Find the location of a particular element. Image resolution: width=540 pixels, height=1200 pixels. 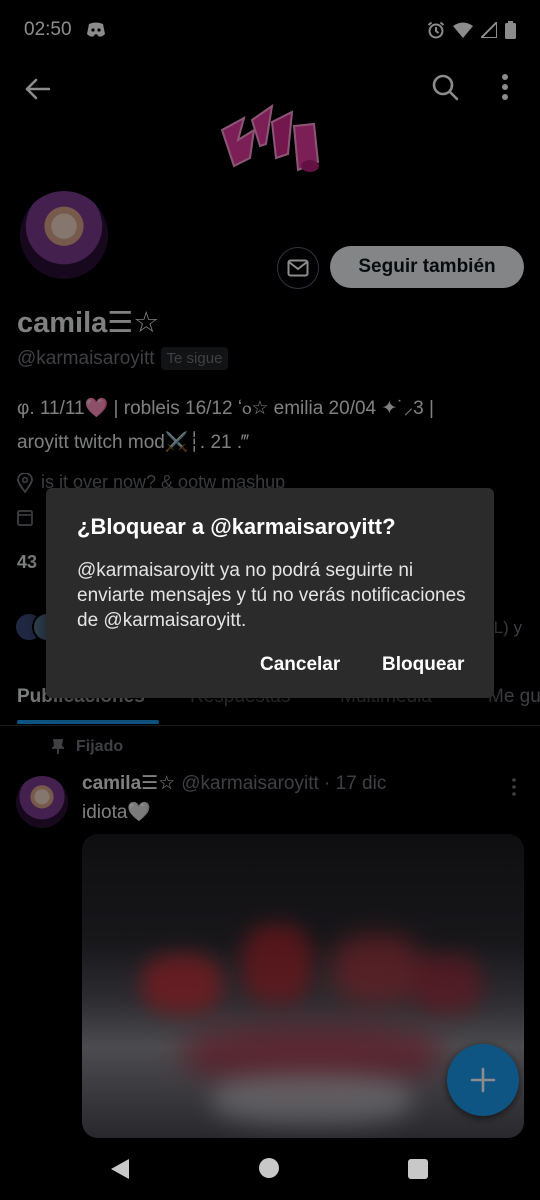

system-home-icon is located at coordinates (269, 1168).